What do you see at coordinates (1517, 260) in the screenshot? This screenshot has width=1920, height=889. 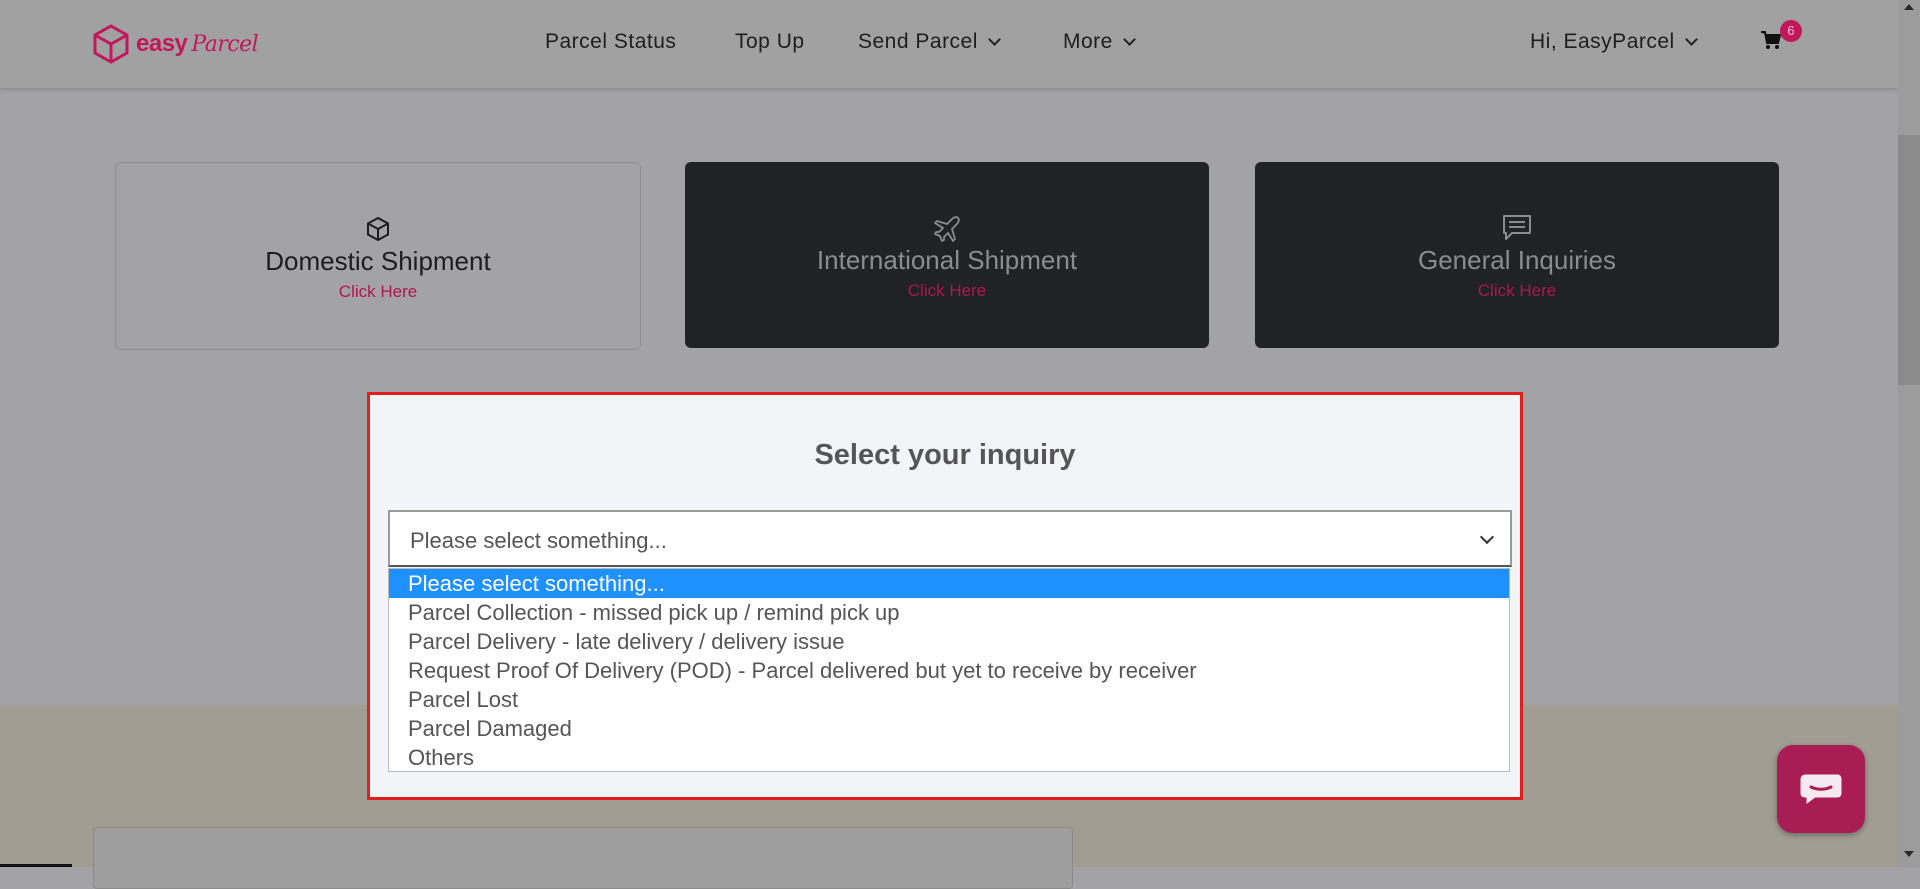 I see `card-title: General Inquiries` at bounding box center [1517, 260].